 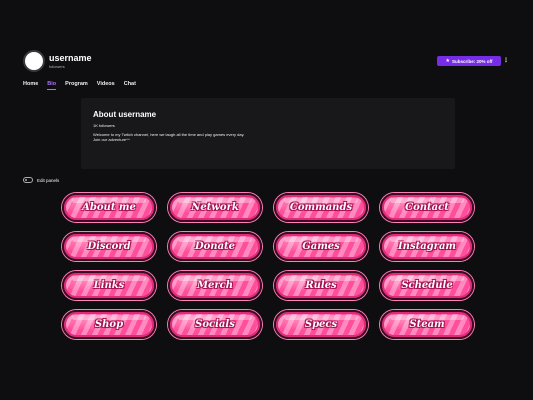 I want to click on panel-discord: Discord, so click(x=109, y=246).